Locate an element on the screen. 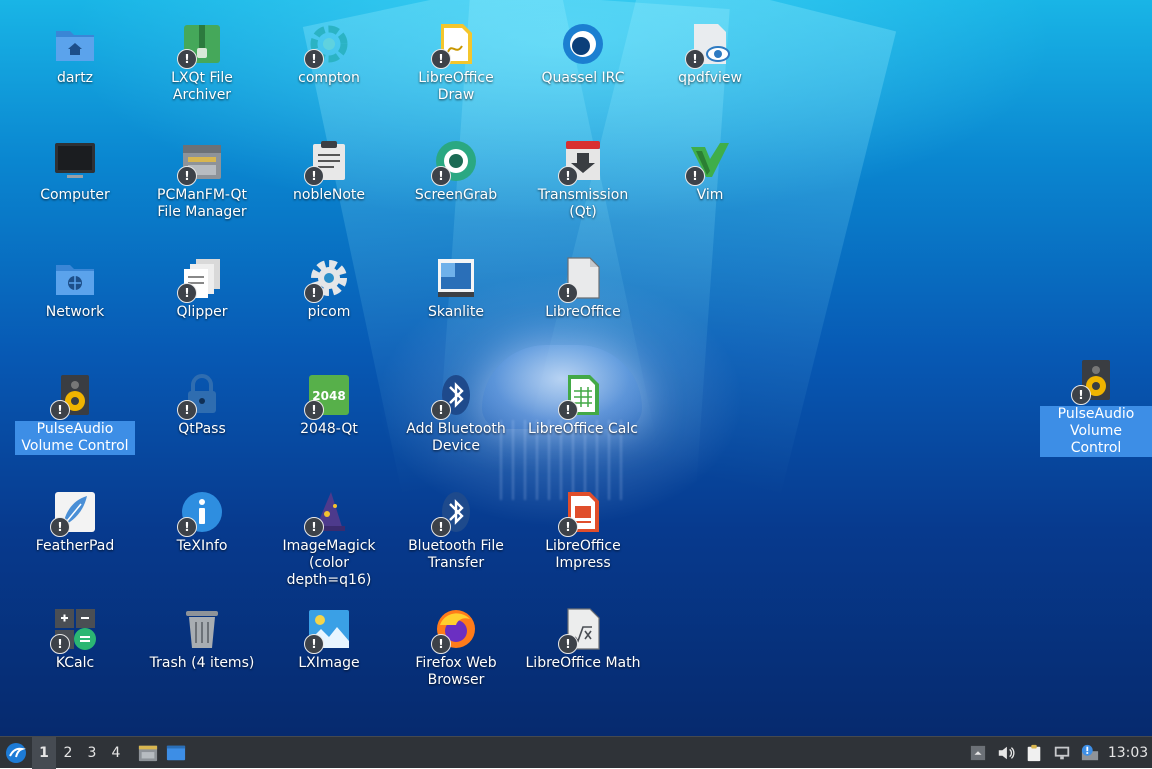 The width and height of the screenshot is (1152, 769). desktop-icon-dartz: dartz is located at coordinates (75, 54).